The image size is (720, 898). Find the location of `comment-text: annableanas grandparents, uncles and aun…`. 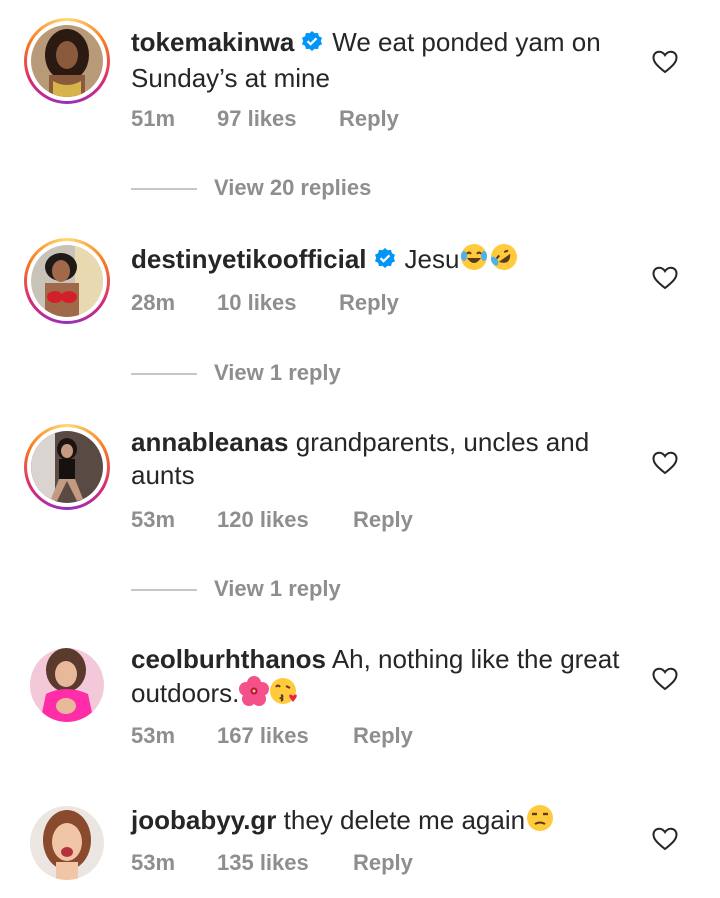

comment-text: annableanas grandparents, uncles and aun… is located at coordinates (381, 459).